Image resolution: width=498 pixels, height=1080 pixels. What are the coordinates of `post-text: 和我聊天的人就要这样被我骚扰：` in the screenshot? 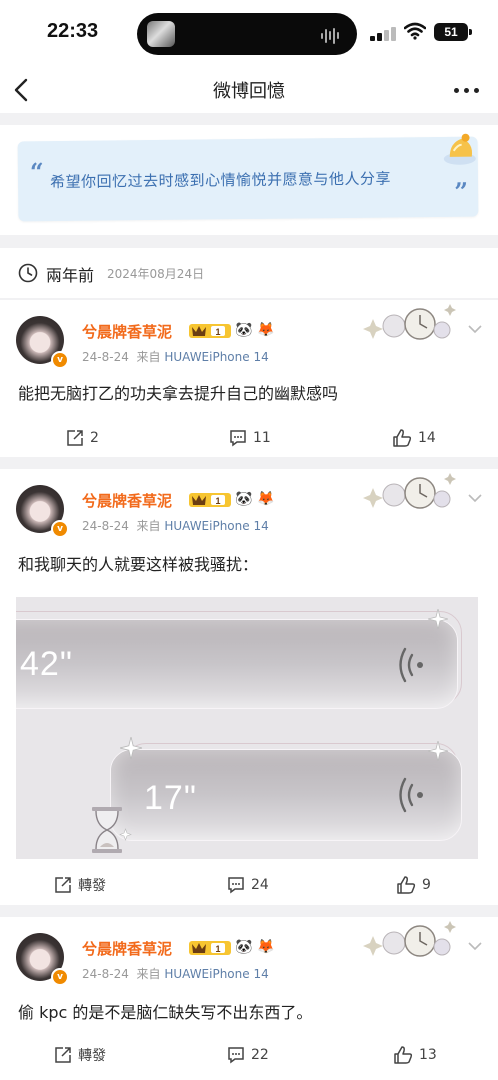 It's located at (138, 564).